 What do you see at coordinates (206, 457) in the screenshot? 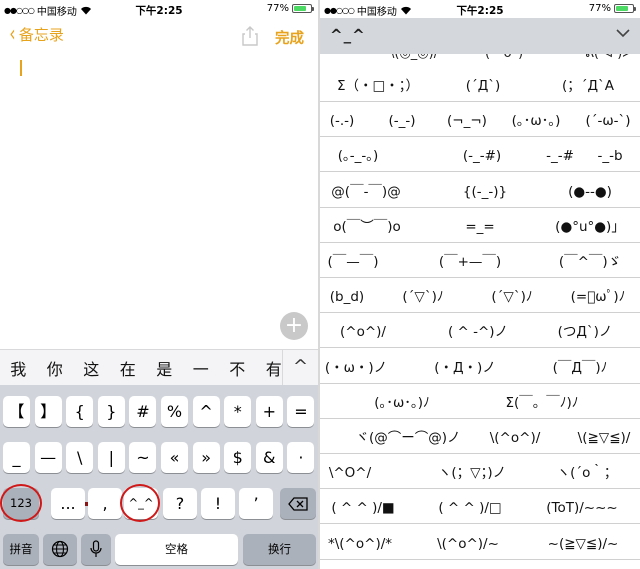
I see `key: »` at bounding box center [206, 457].